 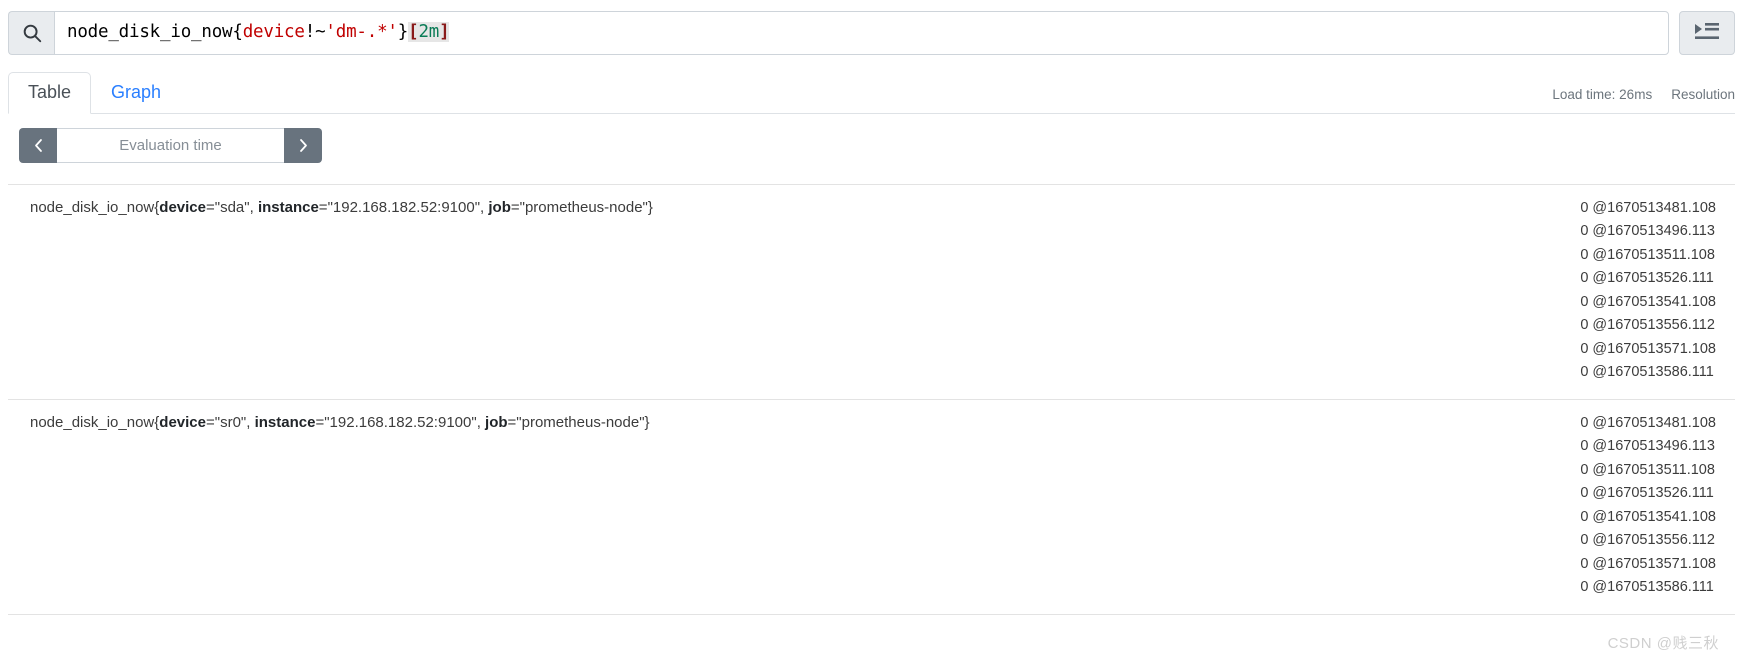 I want to click on evaluation-time-group: Evaluation time, so click(x=170, y=145).